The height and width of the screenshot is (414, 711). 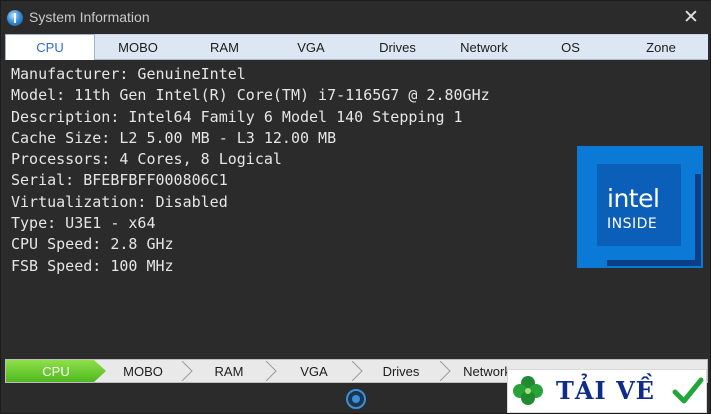 I want to click on crumb-drives: Drives, so click(x=401, y=371).